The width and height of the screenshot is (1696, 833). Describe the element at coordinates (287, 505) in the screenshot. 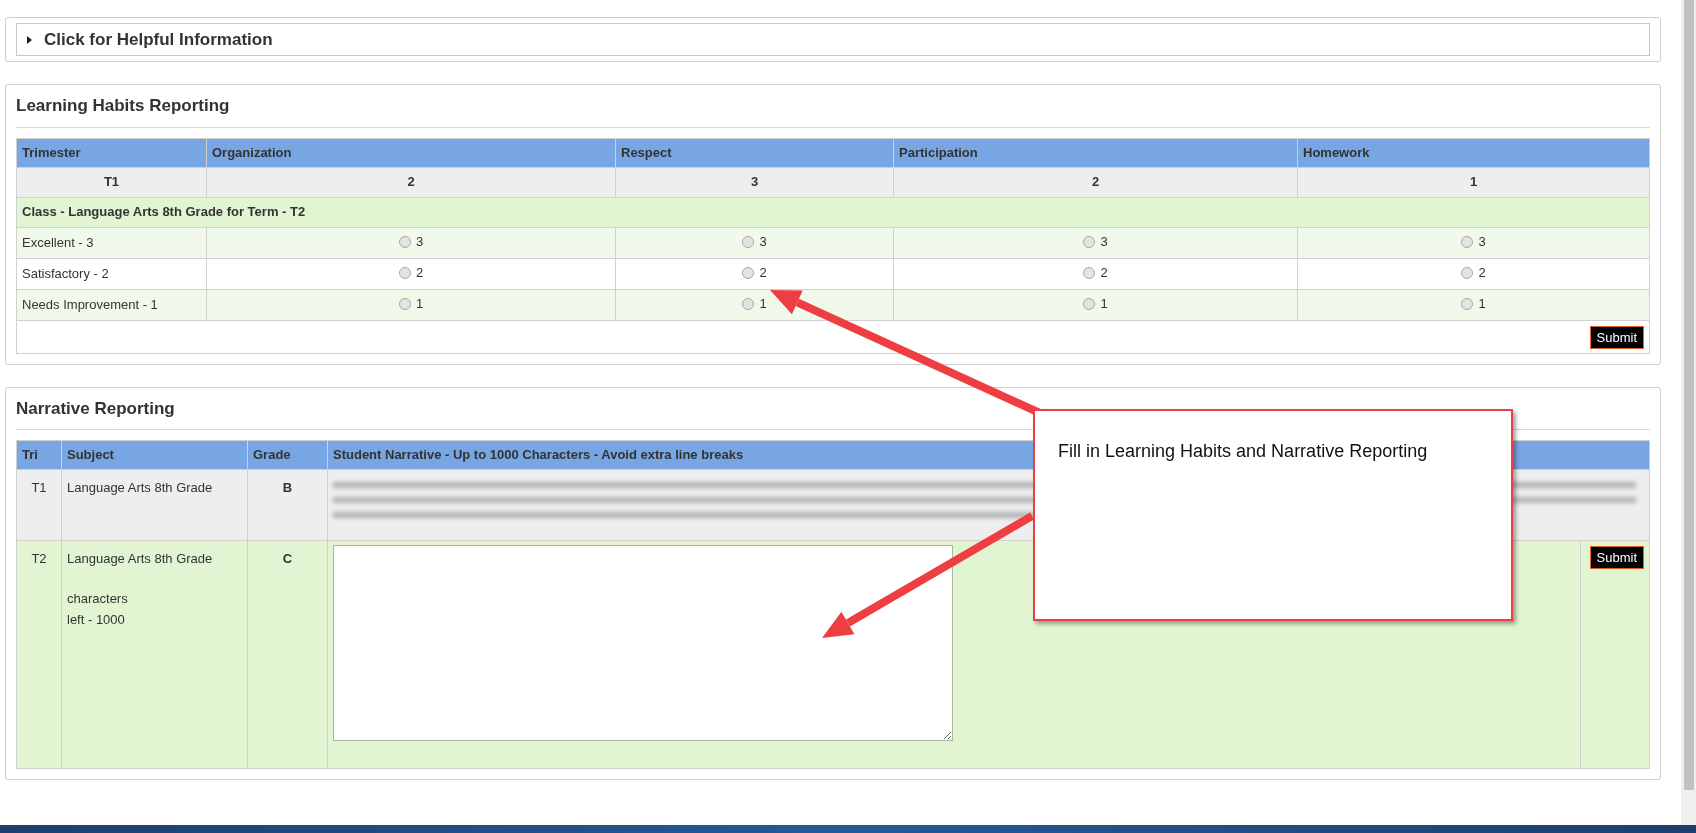

I see `table-cell: B` at that location.